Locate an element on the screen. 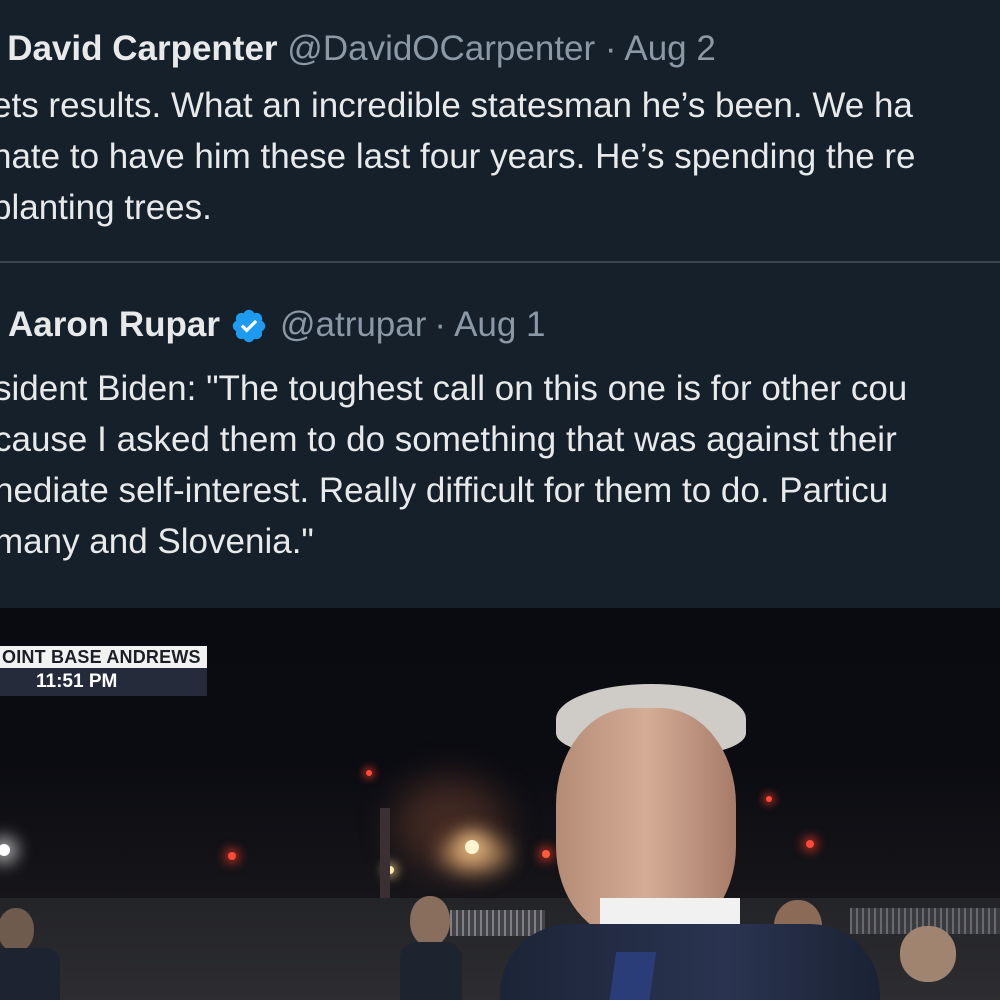  author-handle: @DavidOCarpenter is located at coordinates (441, 48).